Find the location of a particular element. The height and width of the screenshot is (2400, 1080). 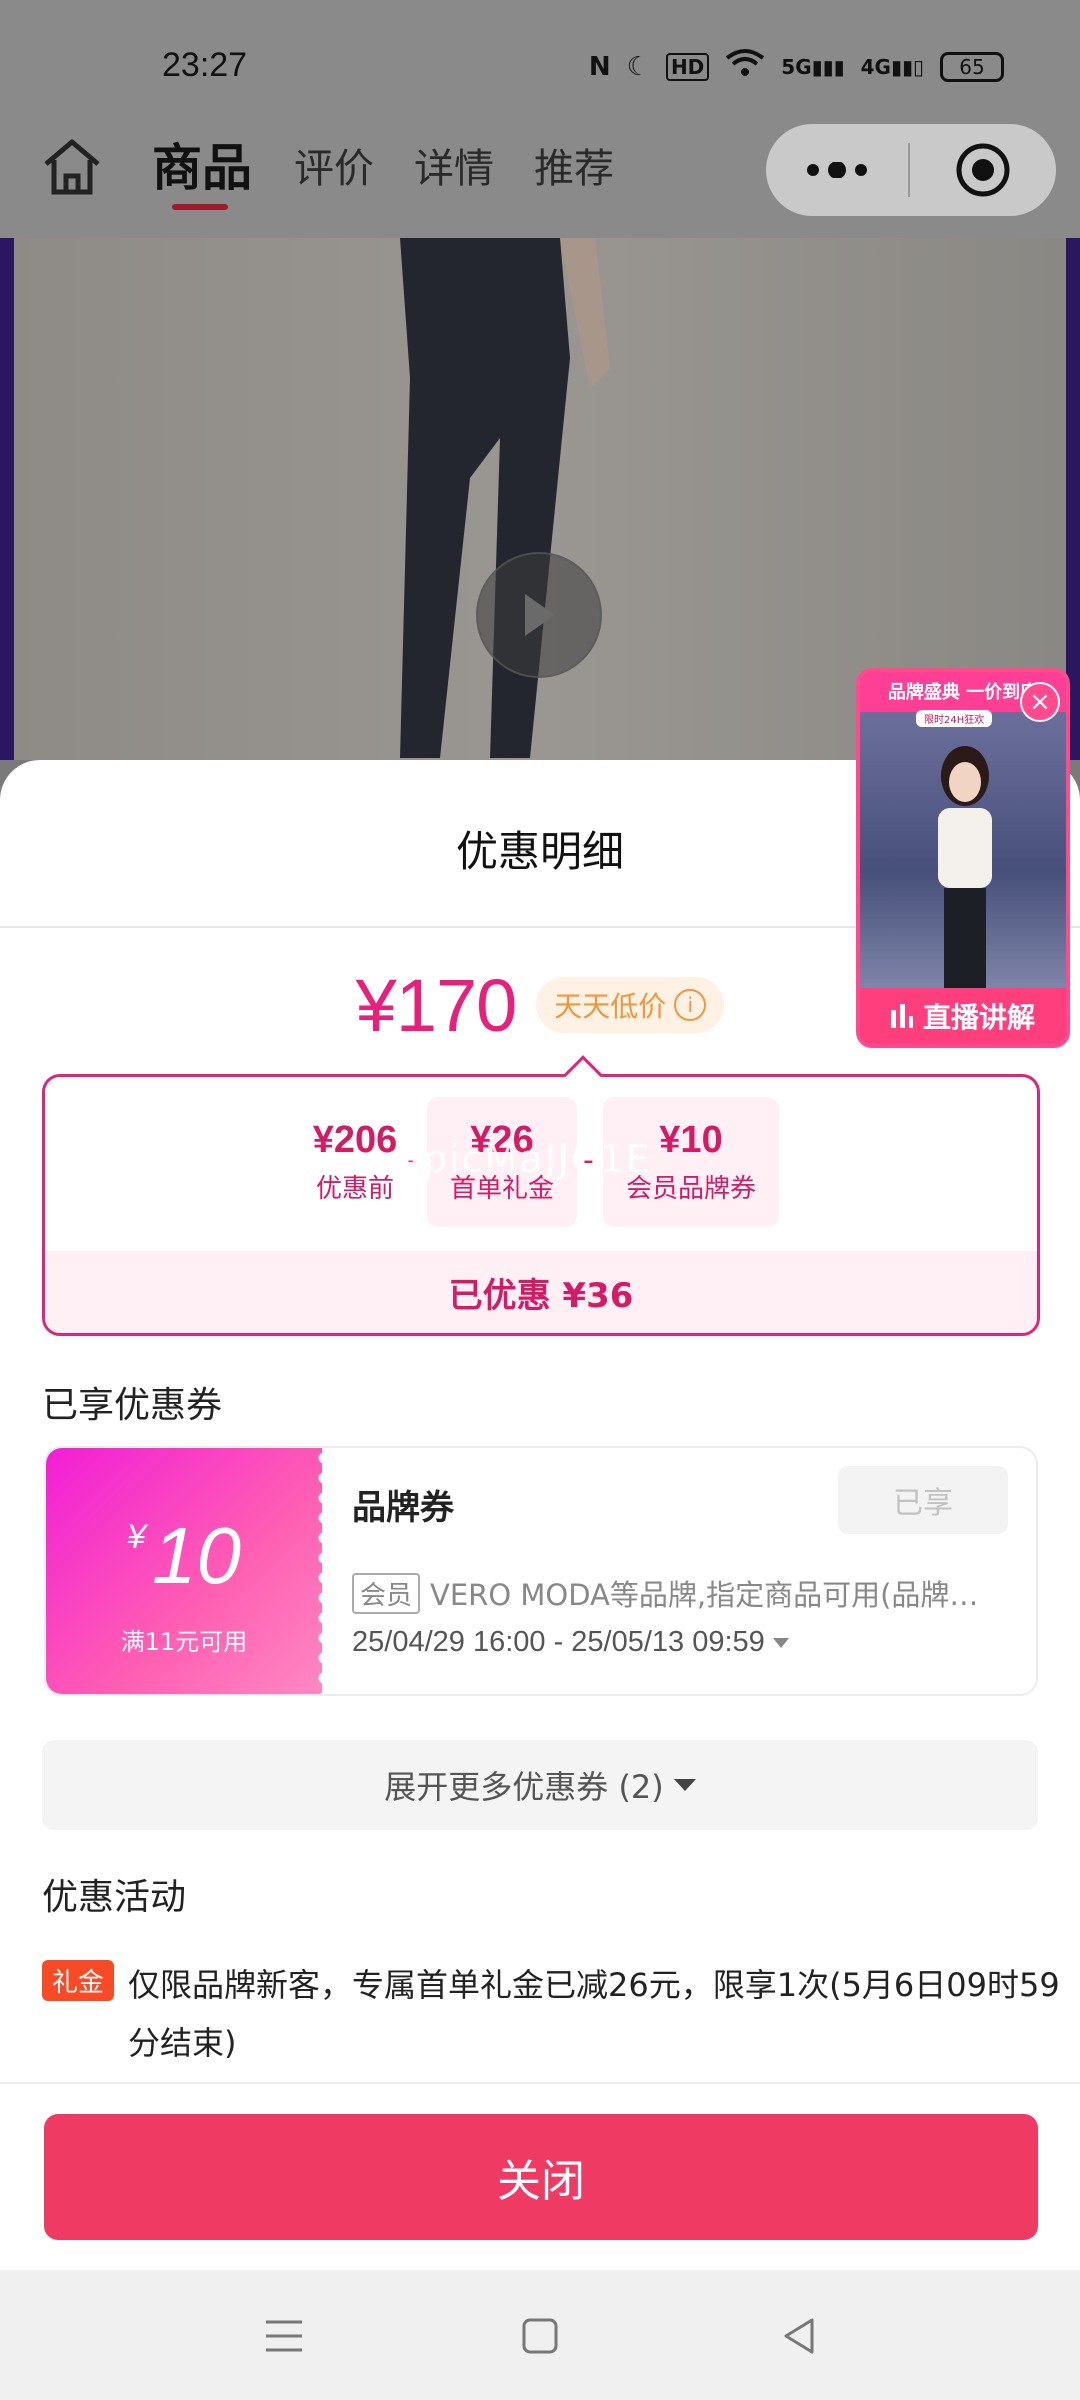

system-navigation-bar is located at coordinates (540, 2335).